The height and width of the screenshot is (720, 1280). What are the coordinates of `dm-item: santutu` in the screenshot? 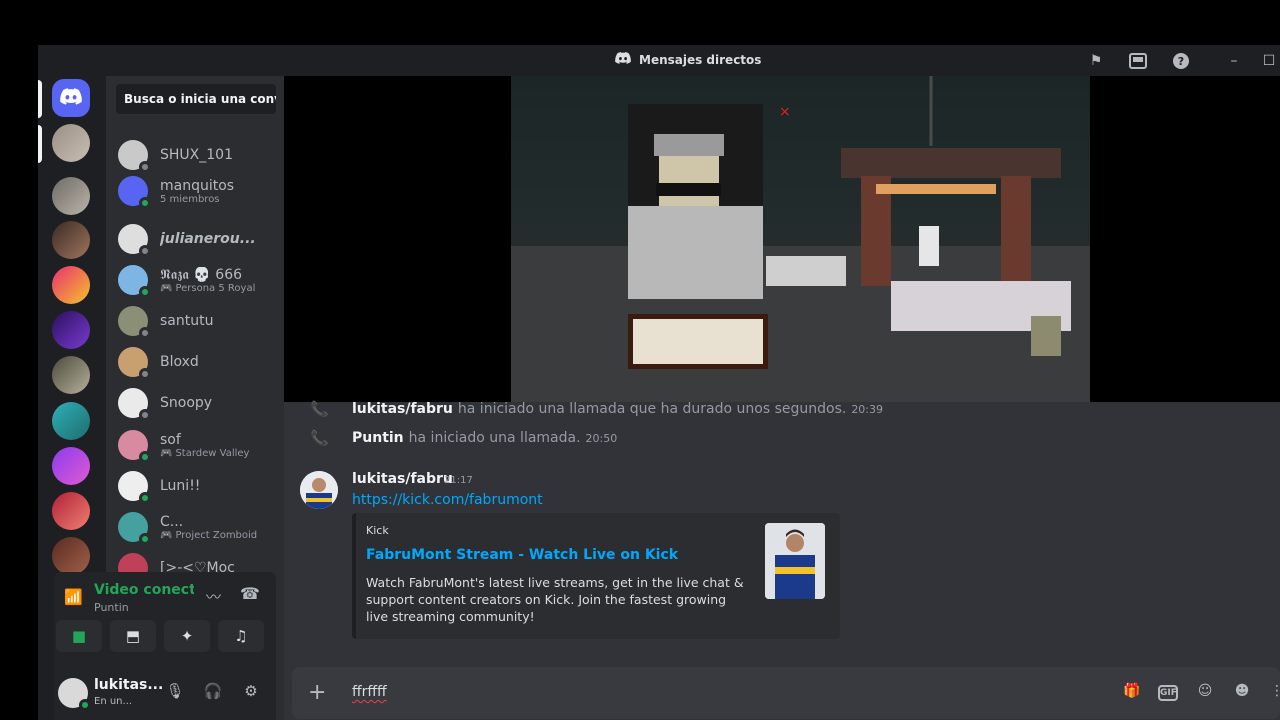 It's located at (198, 321).